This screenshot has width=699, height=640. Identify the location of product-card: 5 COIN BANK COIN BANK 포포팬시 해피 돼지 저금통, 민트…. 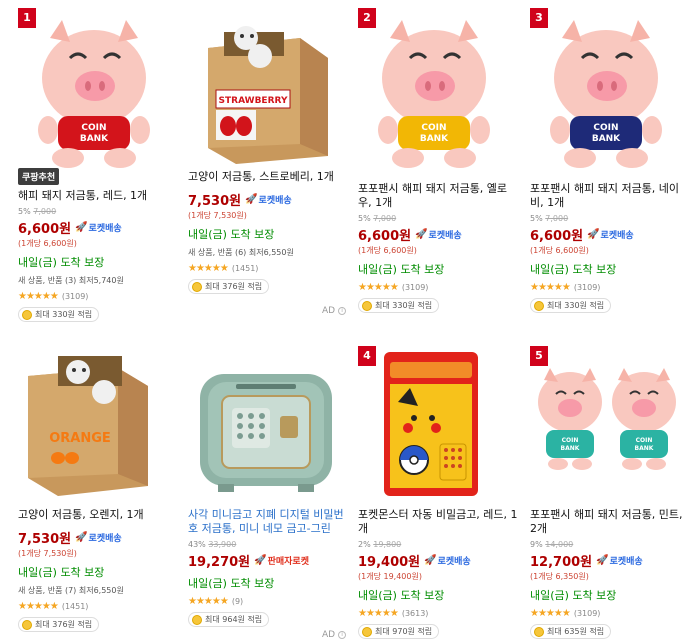
(610, 493).